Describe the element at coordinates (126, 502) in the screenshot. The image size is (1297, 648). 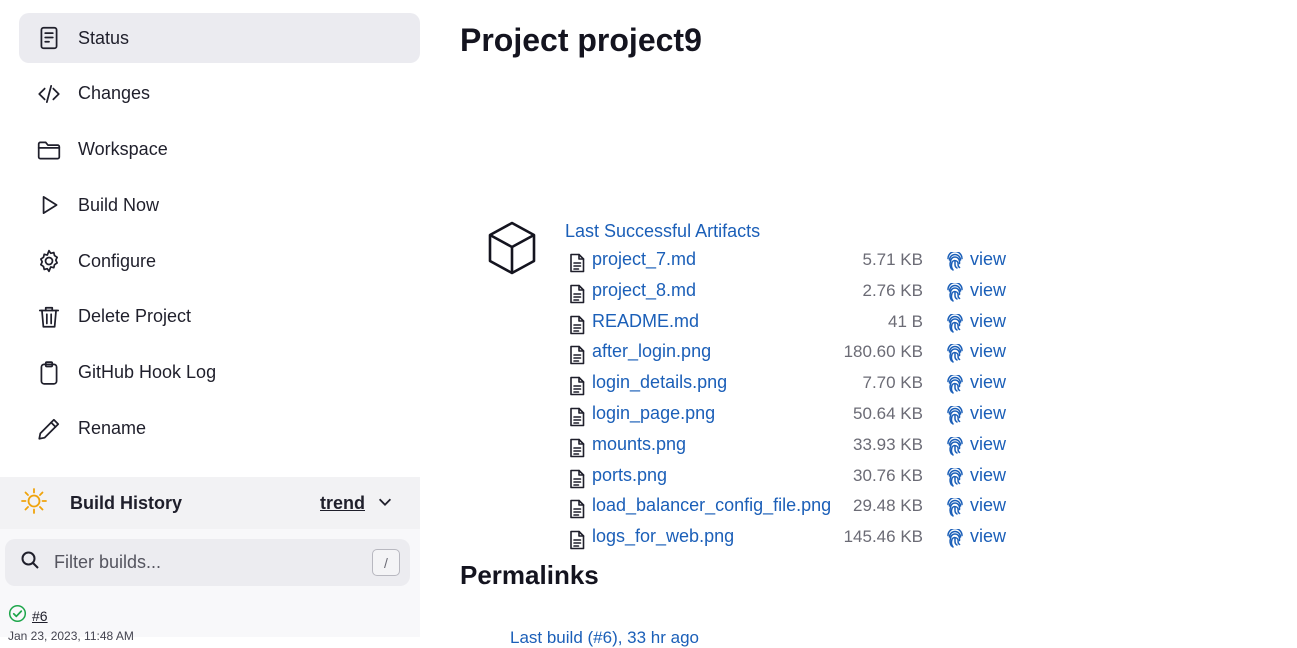
I see `build-history-title: Build History` at that location.